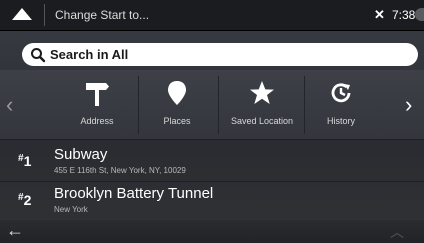 This screenshot has height=243, width=424. Describe the element at coordinates (120, 170) in the screenshot. I see `result-address: 455 E 116th St, New York, NY, 10029` at that location.